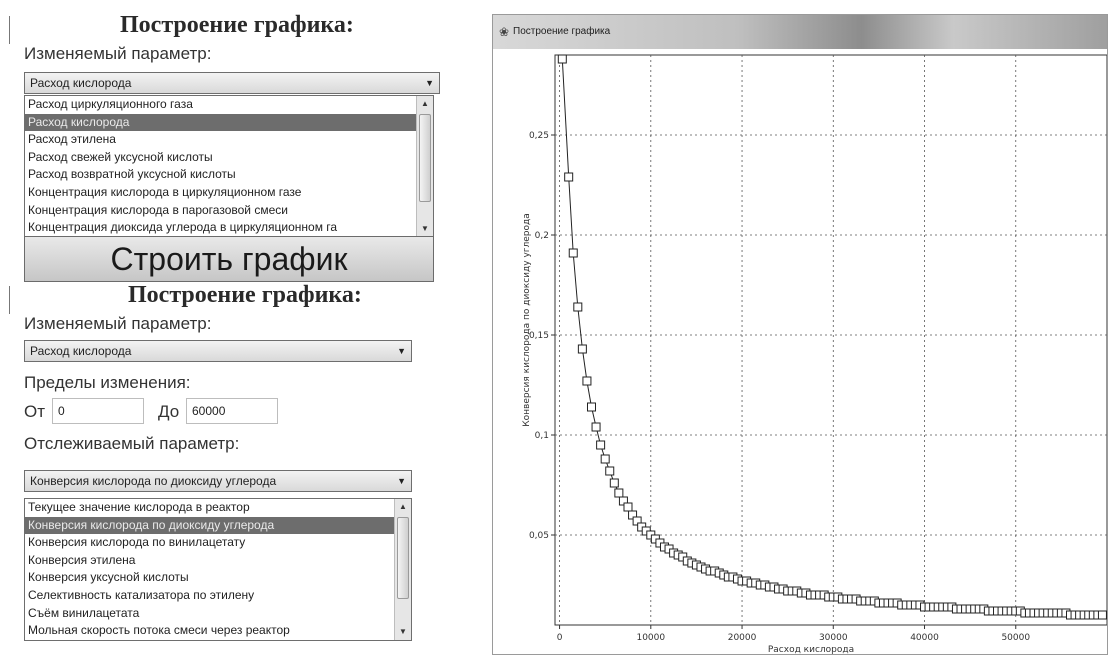 This screenshot has width=1108, height=655. Describe the element at coordinates (742, 638) in the screenshot. I see `x-tick-label: 20000` at that location.